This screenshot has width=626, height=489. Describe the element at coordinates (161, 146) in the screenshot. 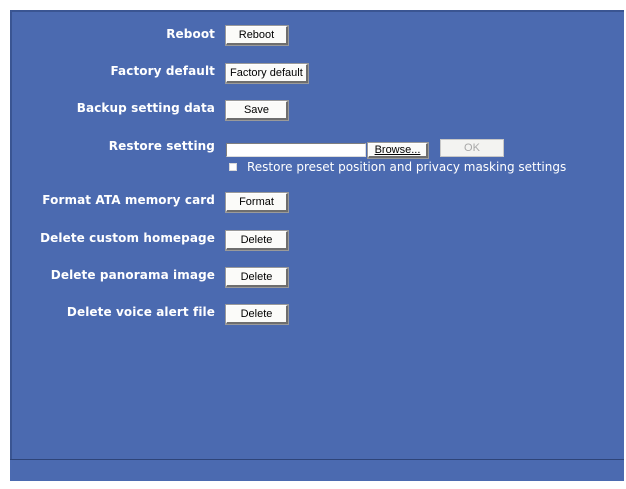

I see `restore-setting-label: Restore setting` at that location.